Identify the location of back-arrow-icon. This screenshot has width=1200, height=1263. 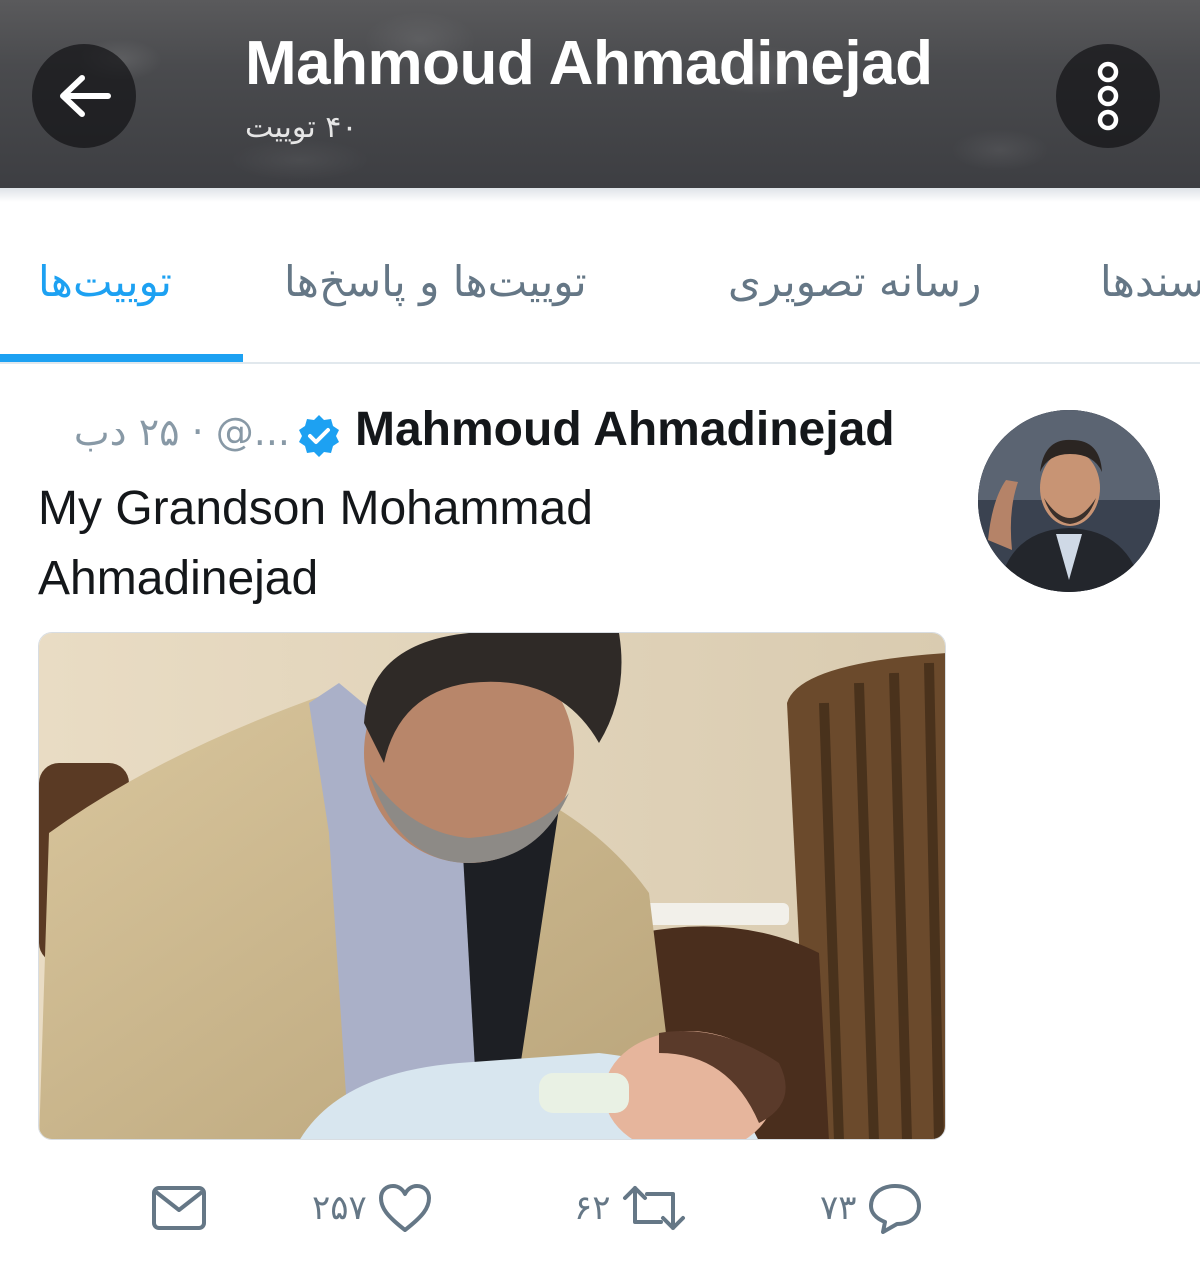
(85, 96).